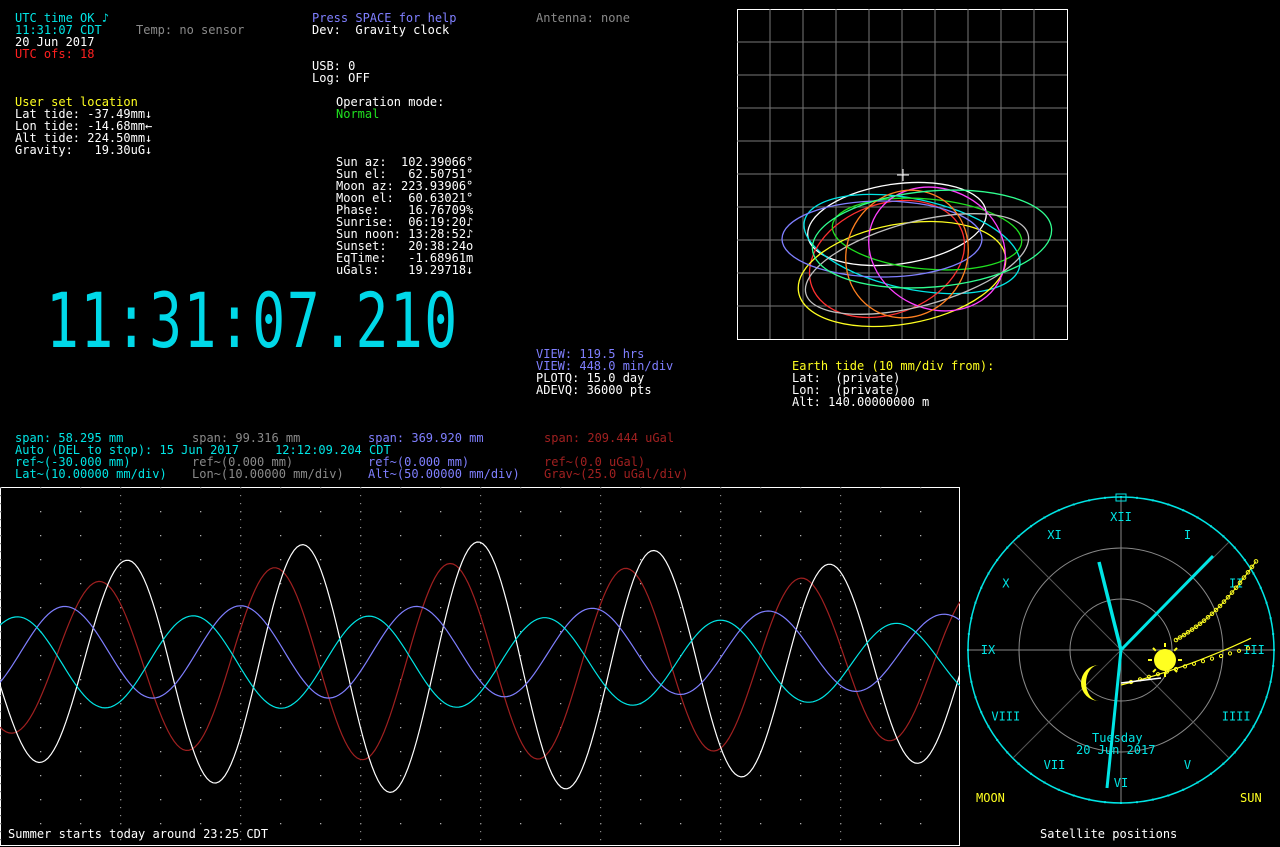 The height and width of the screenshot is (847, 1280). I want to click on hour-numeral: XII, so click(1121, 517).